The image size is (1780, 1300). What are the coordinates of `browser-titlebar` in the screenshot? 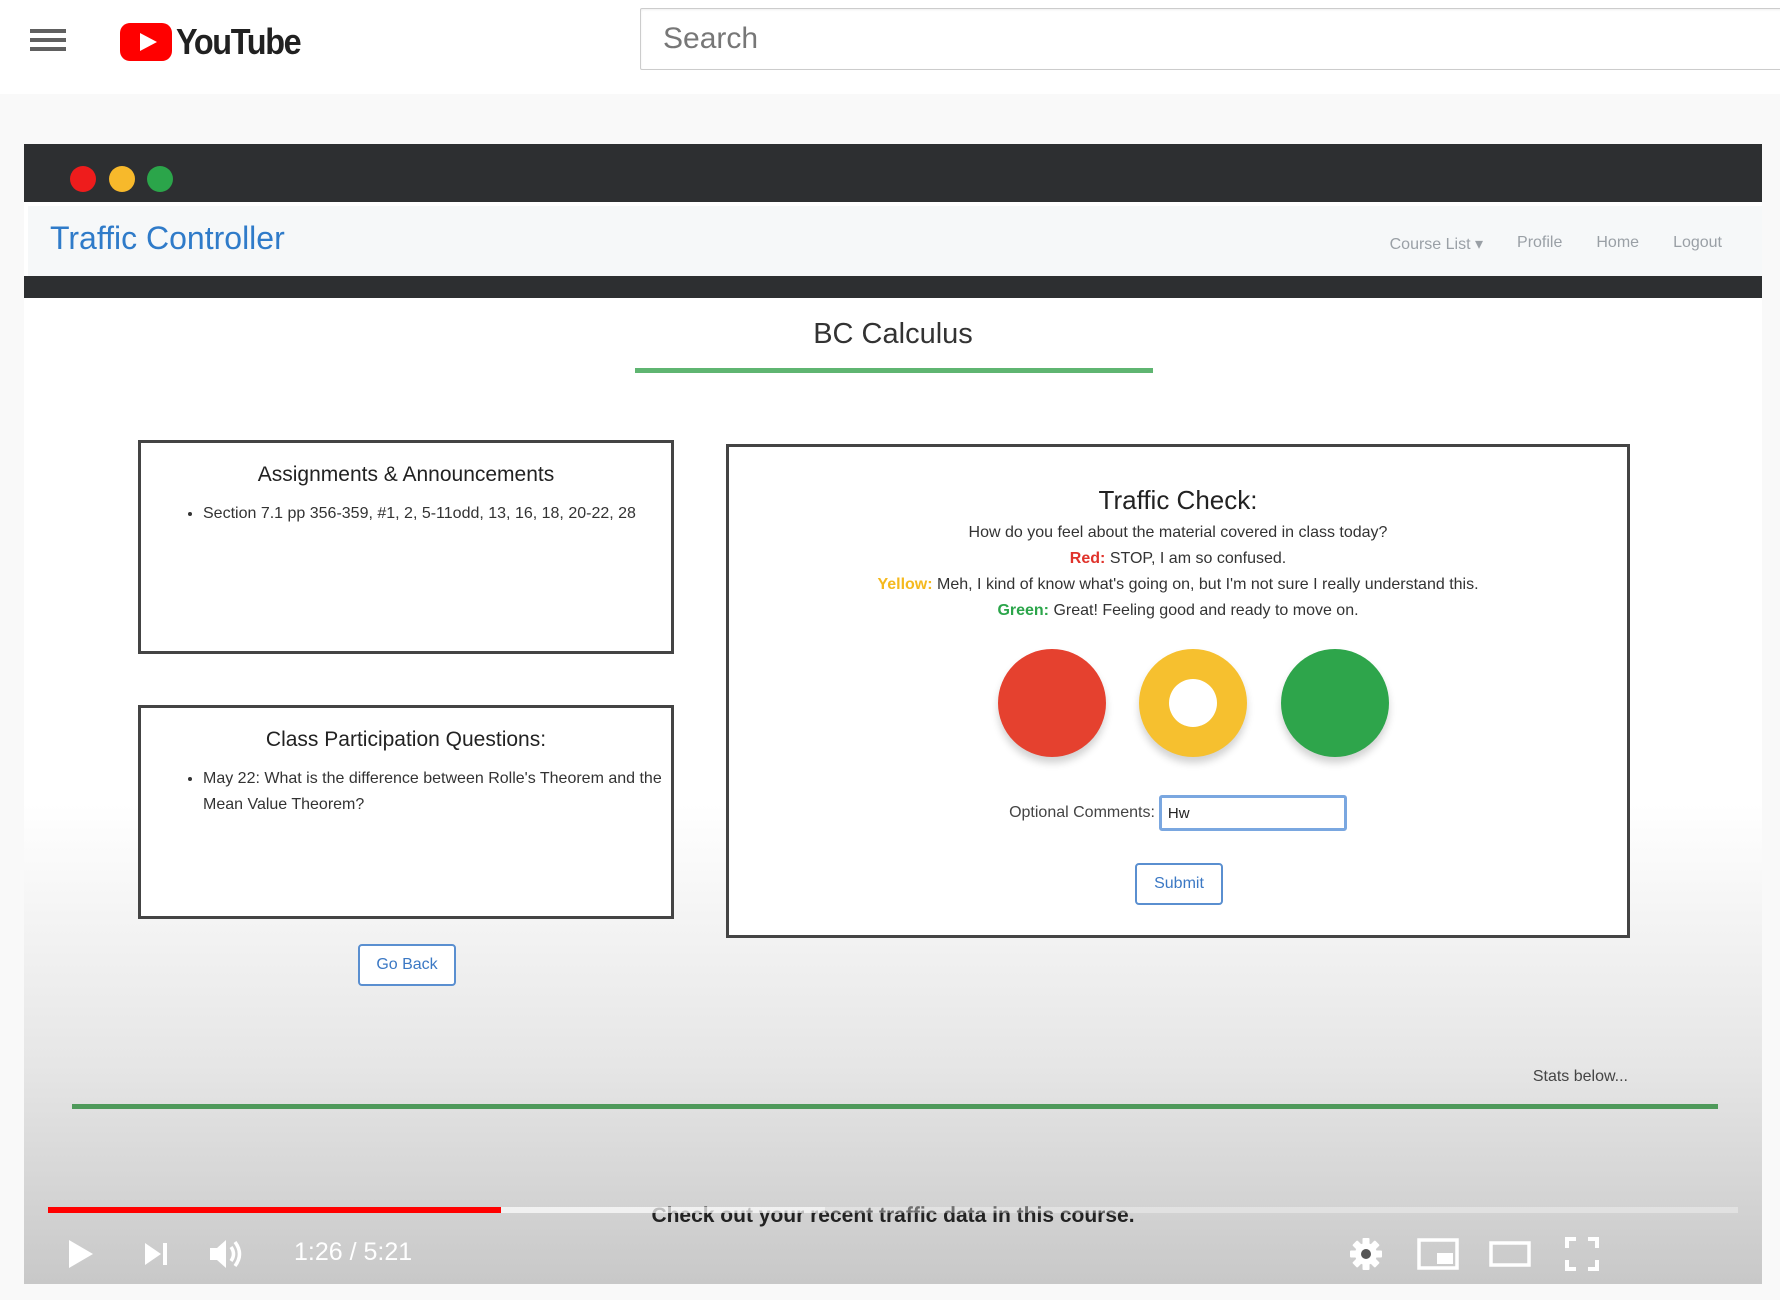 It's located at (893, 173).